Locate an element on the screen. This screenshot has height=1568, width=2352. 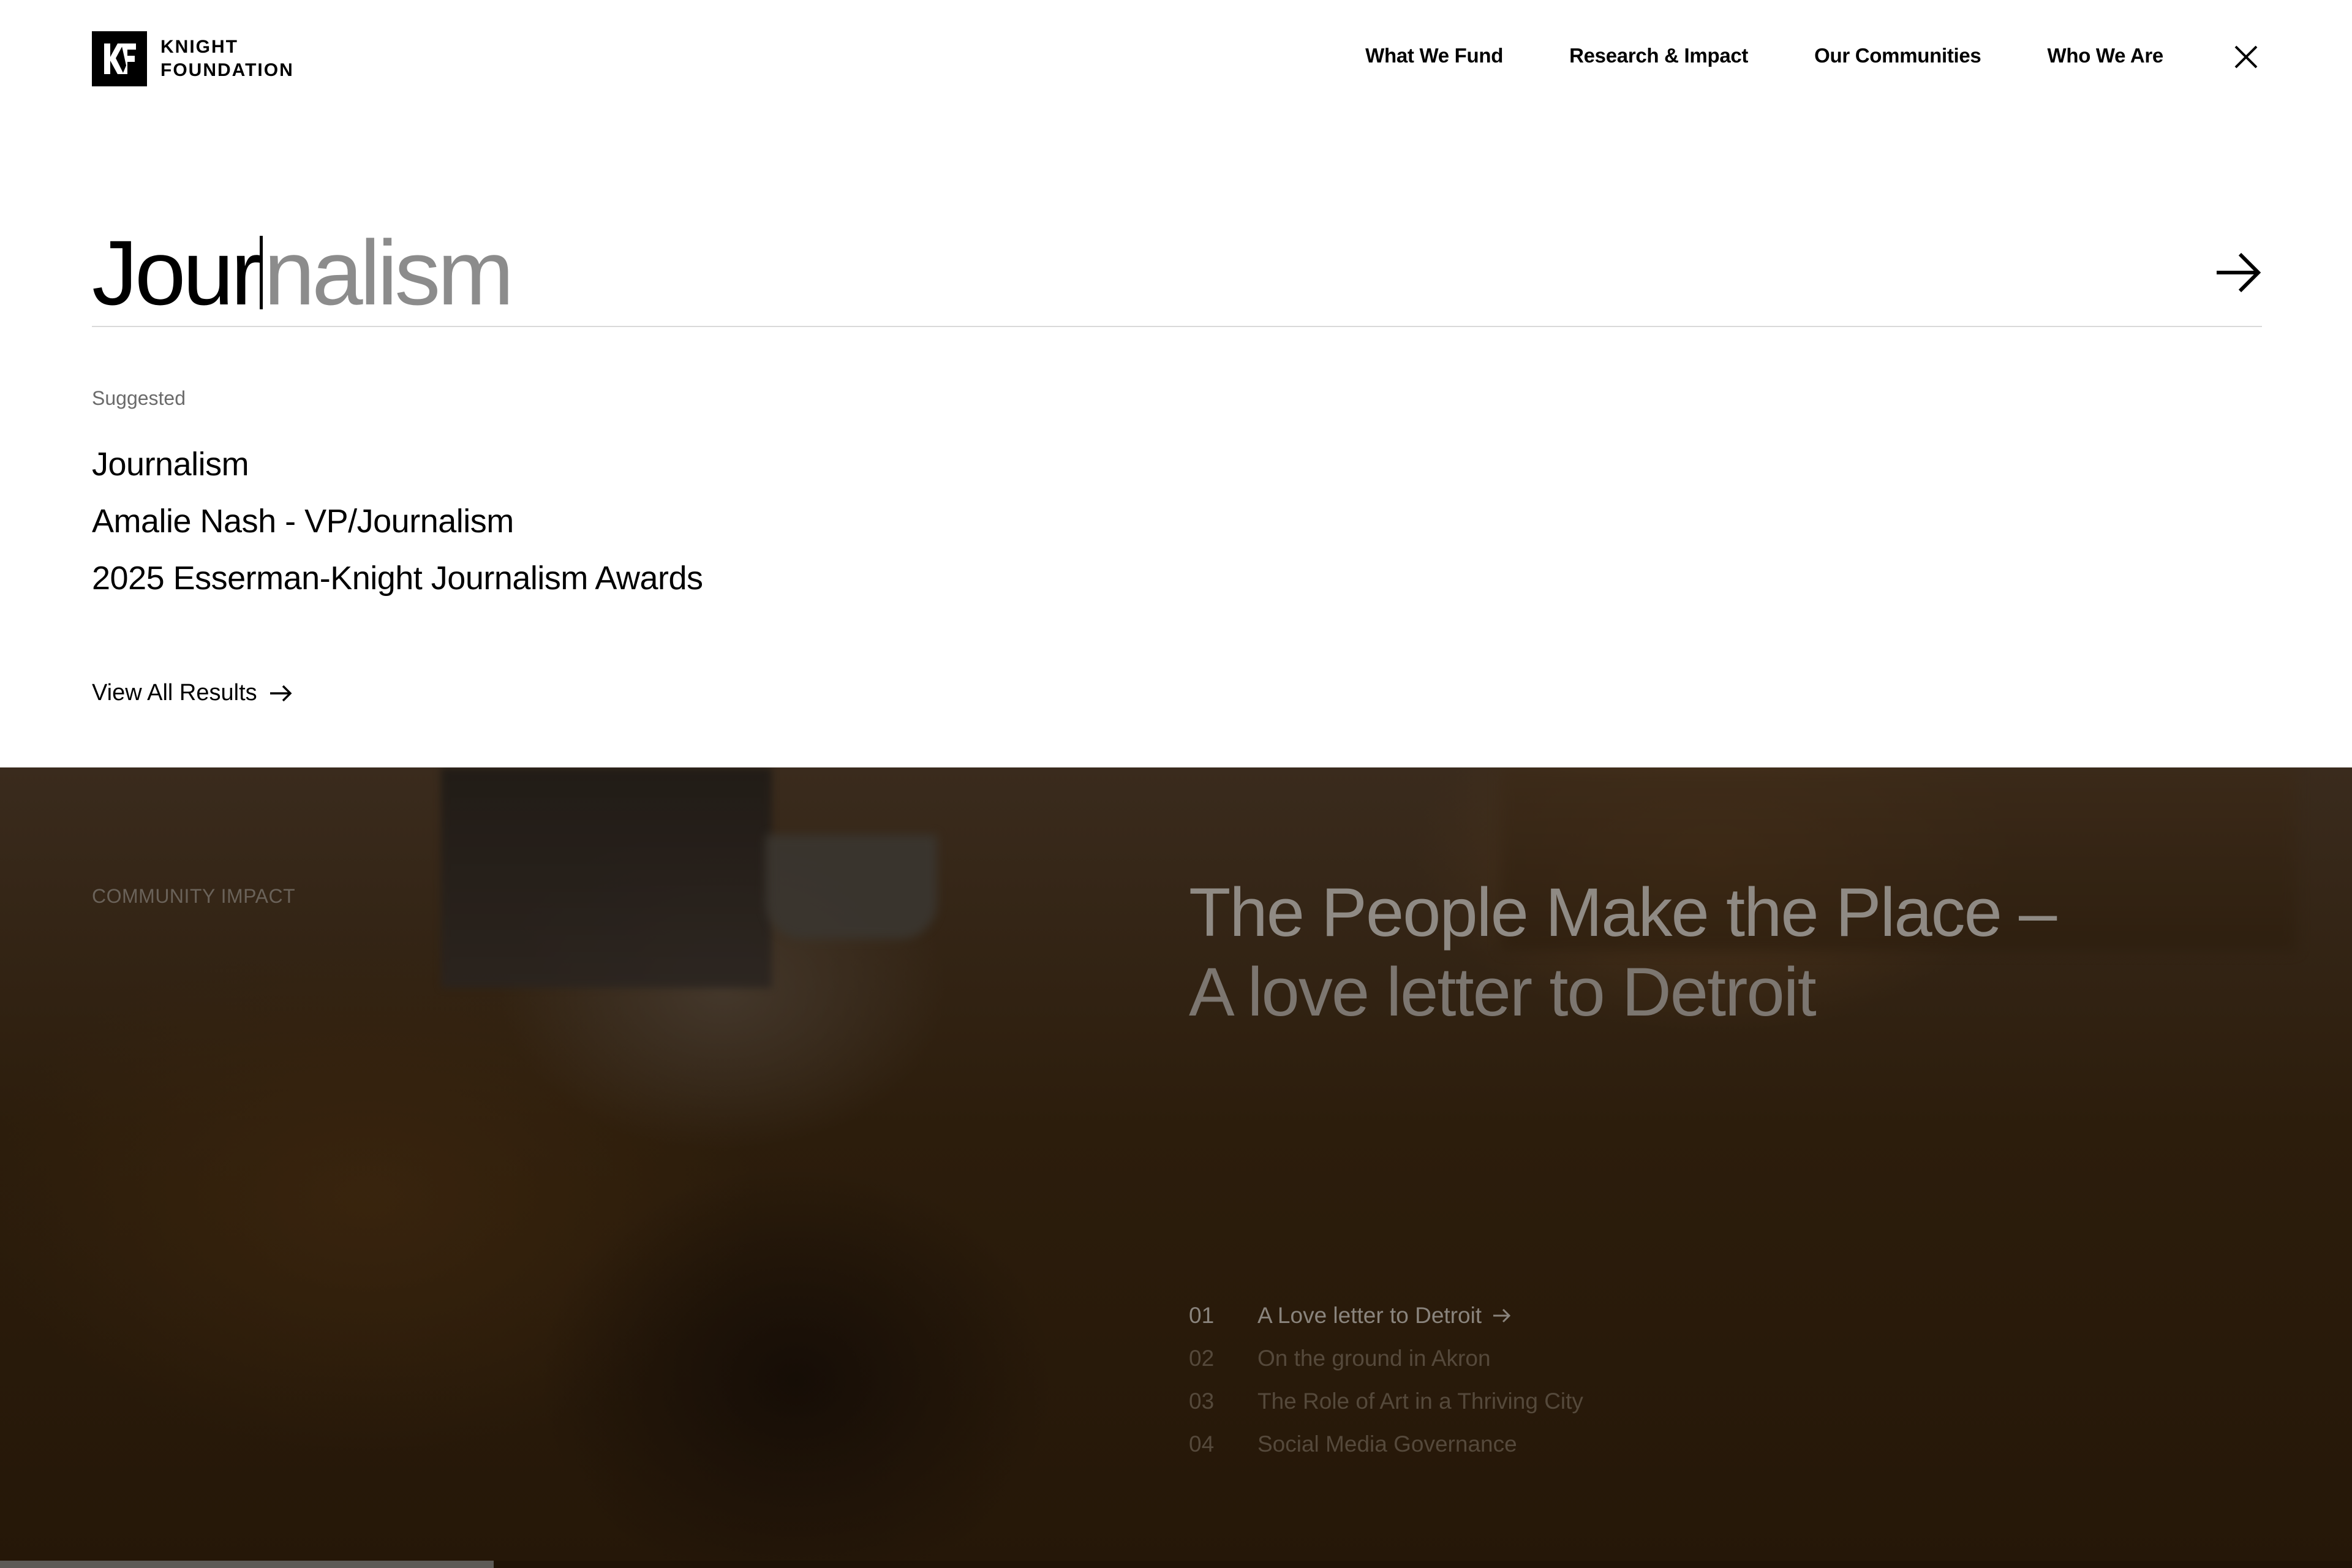
story-item: 03 The Role of Art in a Thriving City is located at coordinates (1386, 1401).